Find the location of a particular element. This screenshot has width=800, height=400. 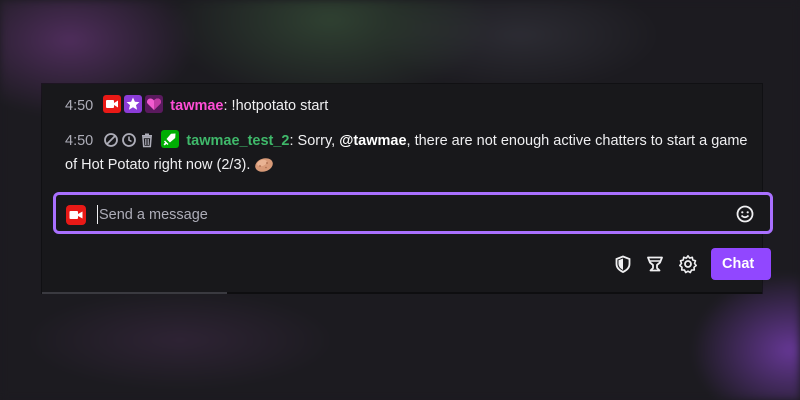

message-text: Sorry, is located at coordinates (316, 141).